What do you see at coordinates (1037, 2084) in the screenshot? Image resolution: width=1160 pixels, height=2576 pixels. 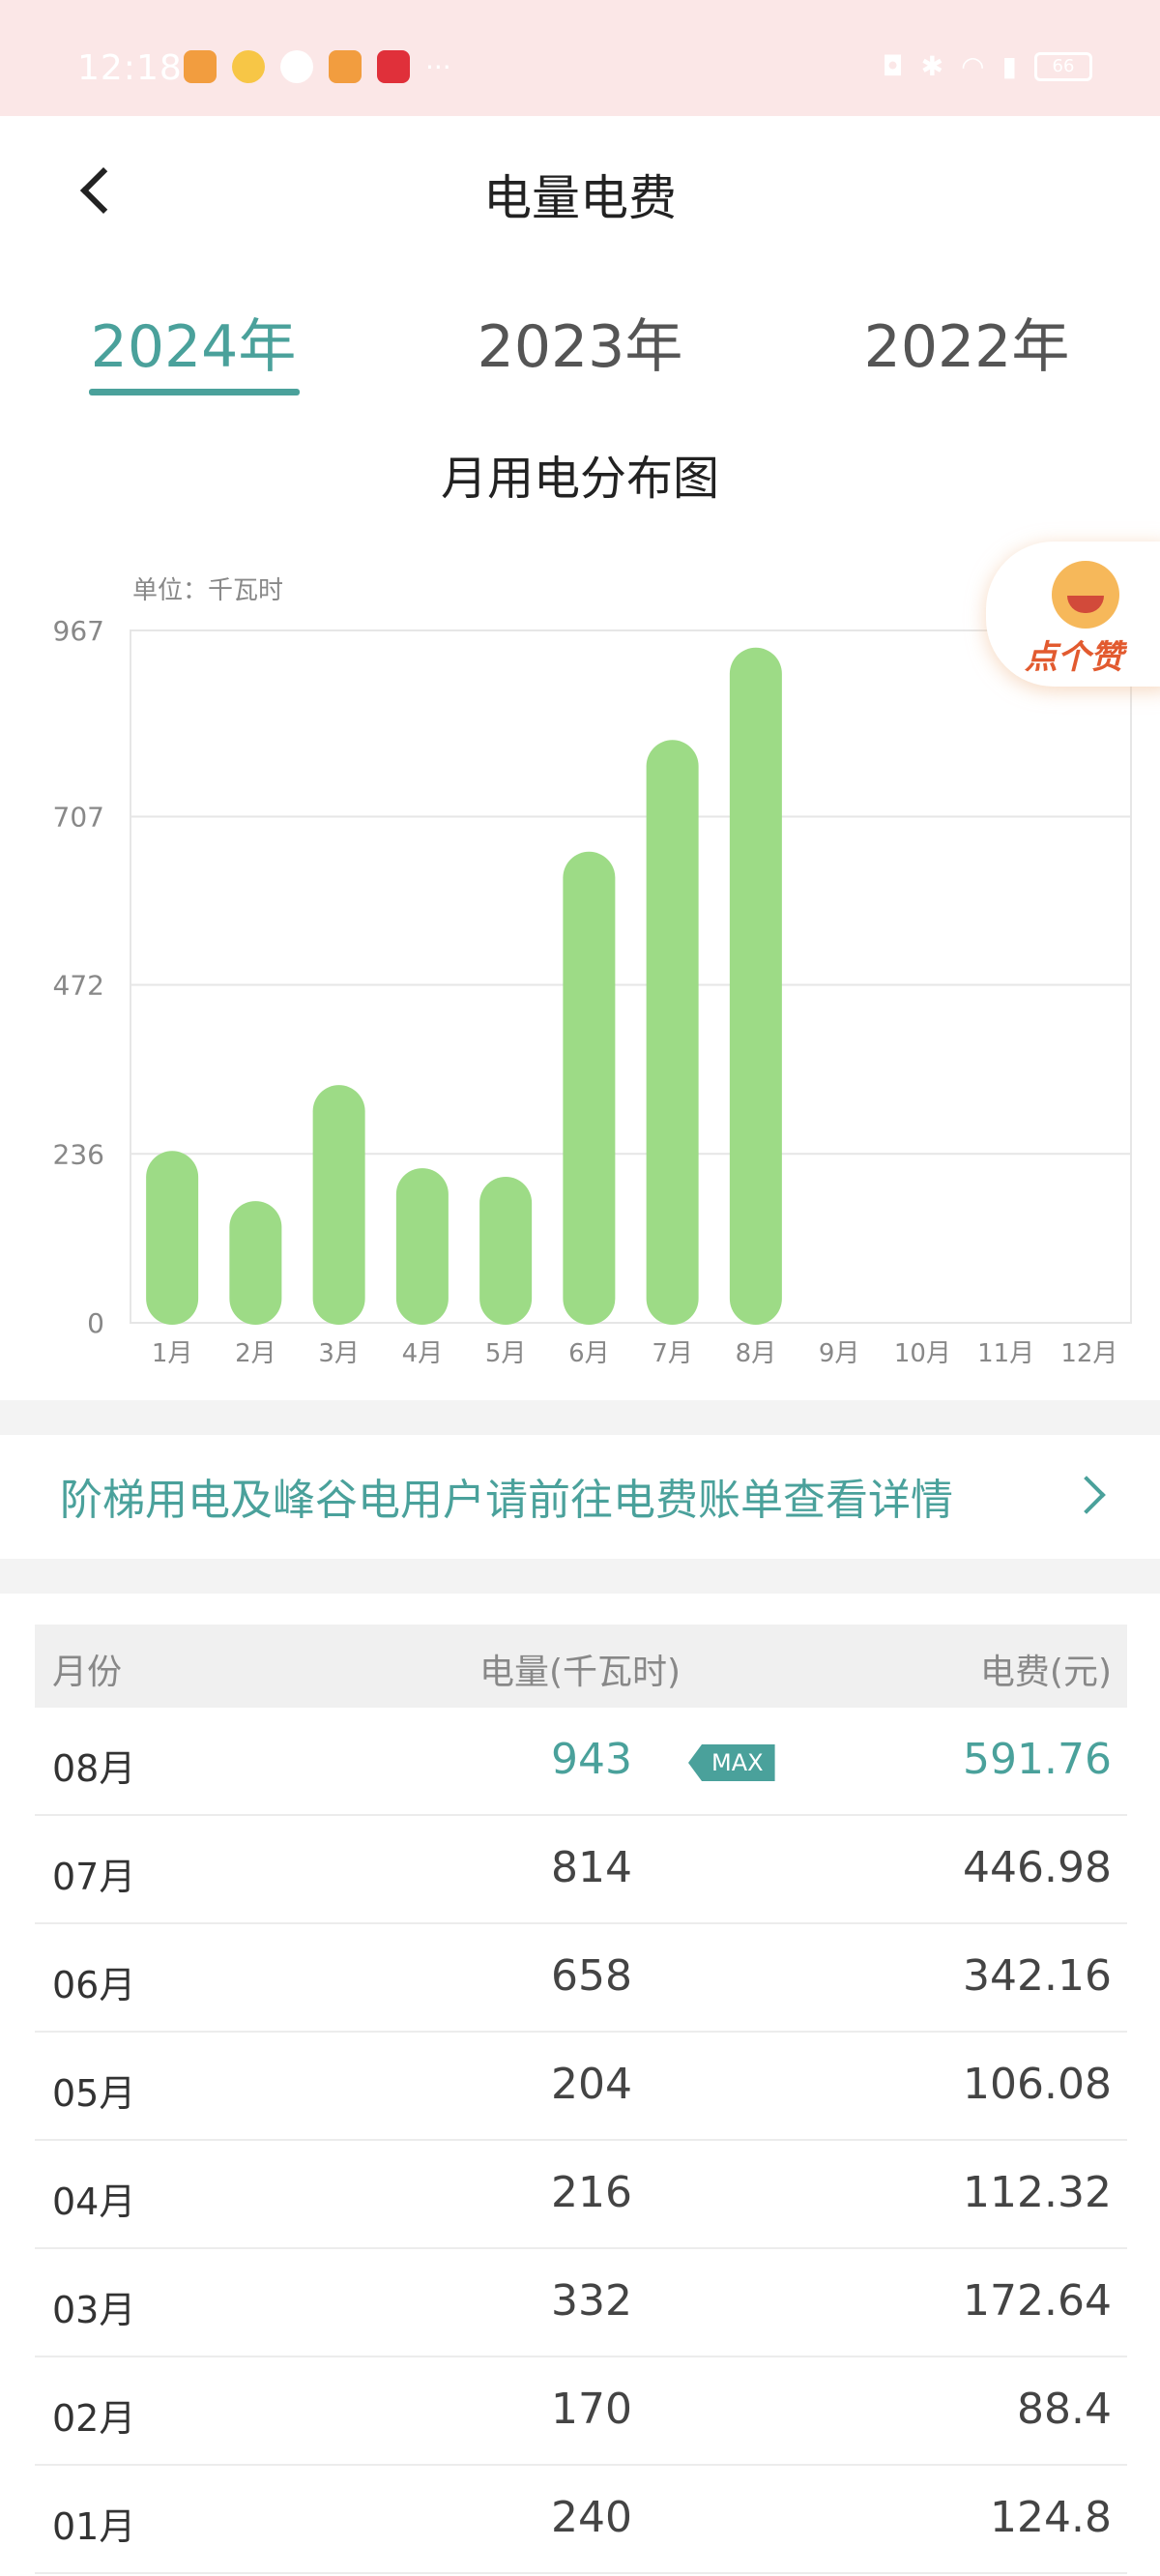 I see `row-fee: 106.08` at bounding box center [1037, 2084].